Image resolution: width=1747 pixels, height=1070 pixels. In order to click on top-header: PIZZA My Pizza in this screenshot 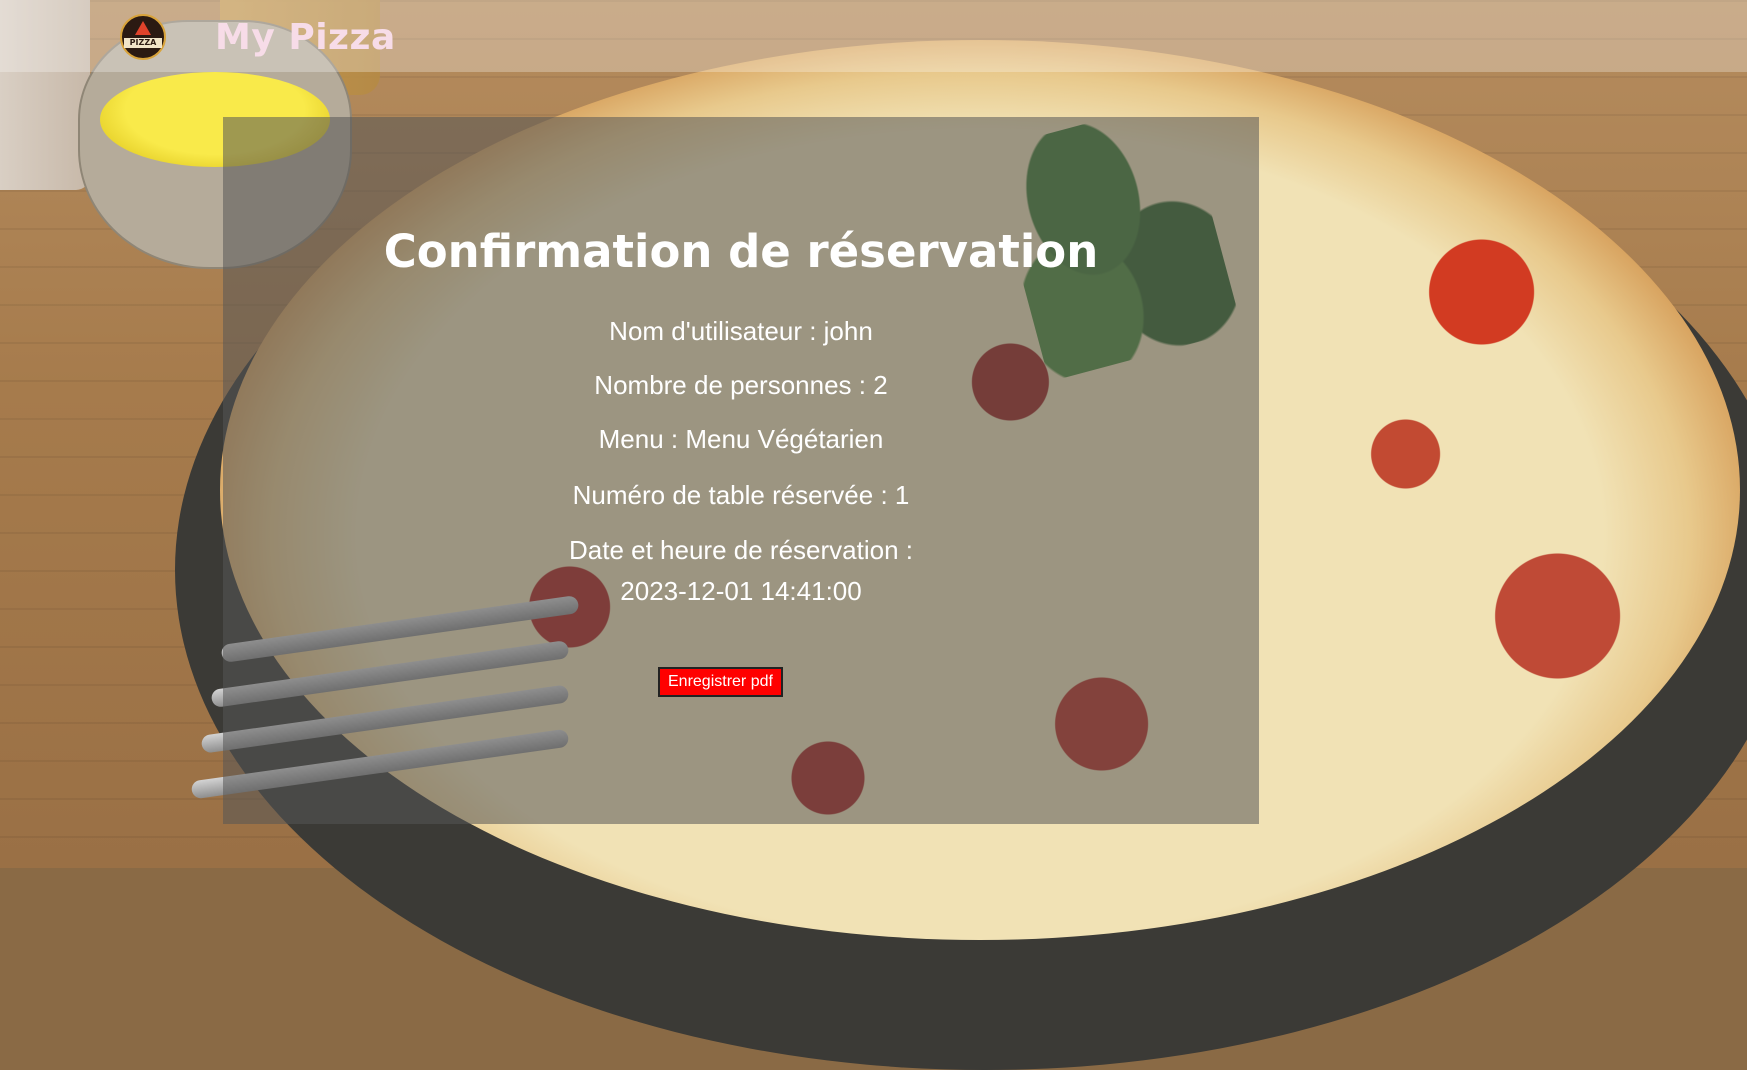, I will do `click(873, 36)`.